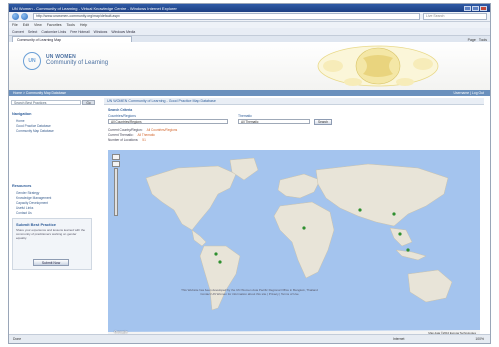  I want to click on link-item: Customize Links, so click(53, 32).